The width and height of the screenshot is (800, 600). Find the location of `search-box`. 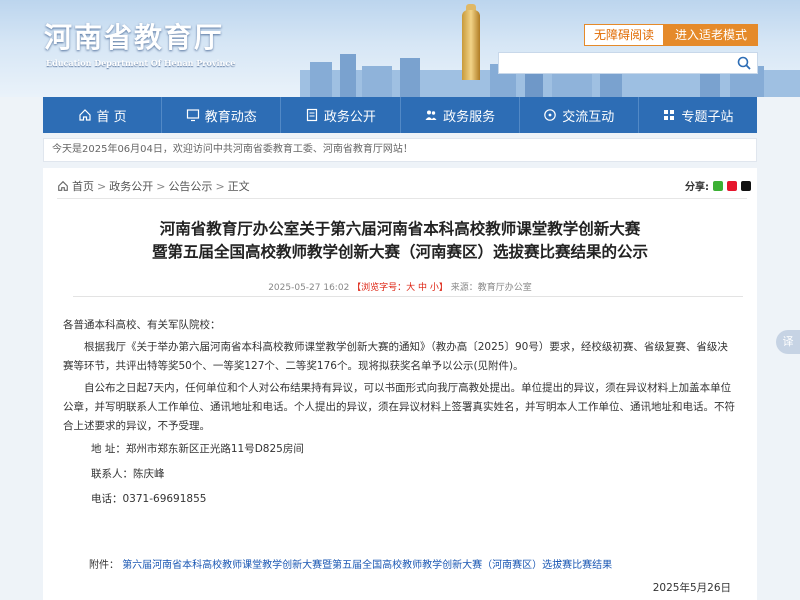

search-box is located at coordinates (628, 63).